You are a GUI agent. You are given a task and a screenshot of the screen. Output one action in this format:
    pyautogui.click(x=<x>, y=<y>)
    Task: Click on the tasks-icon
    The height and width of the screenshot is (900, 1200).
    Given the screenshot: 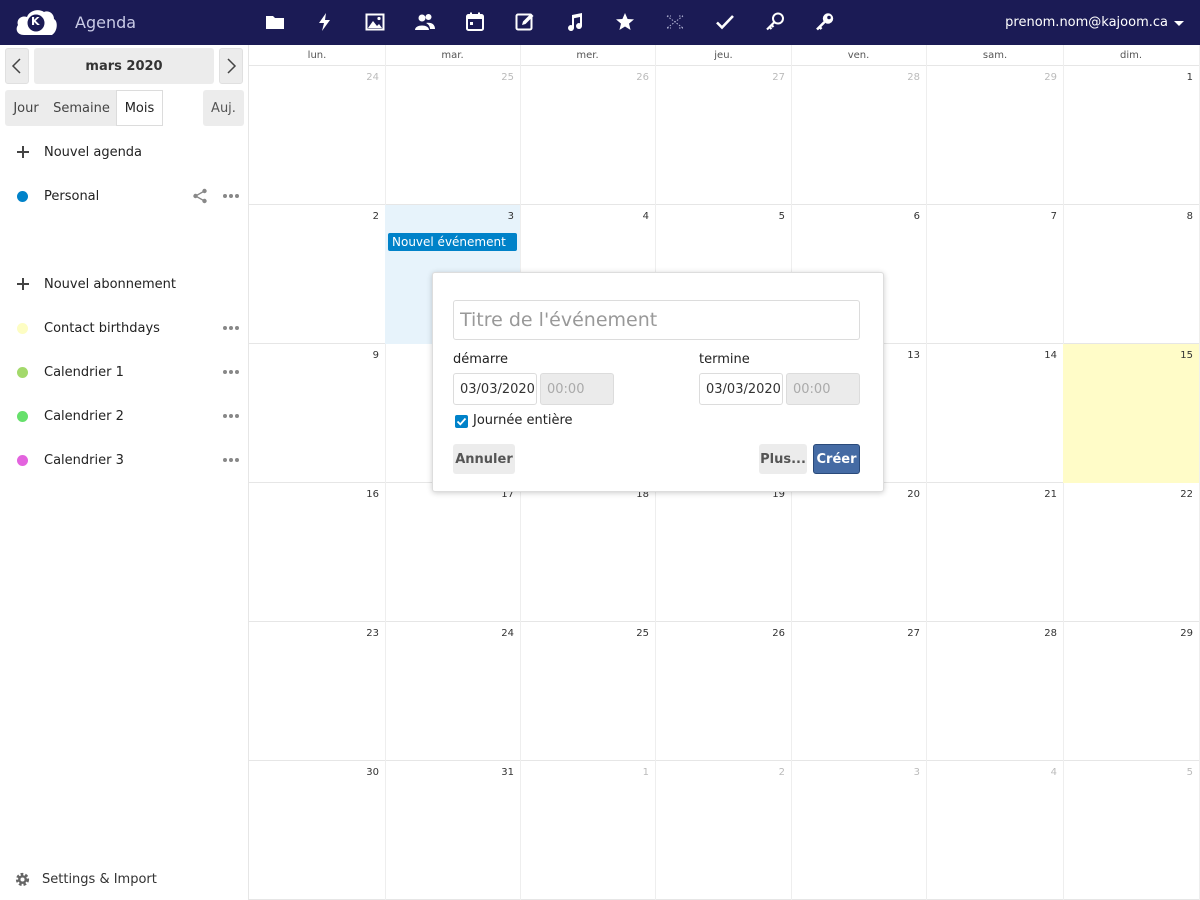 What is the action you would take?
    pyautogui.click(x=725, y=22)
    